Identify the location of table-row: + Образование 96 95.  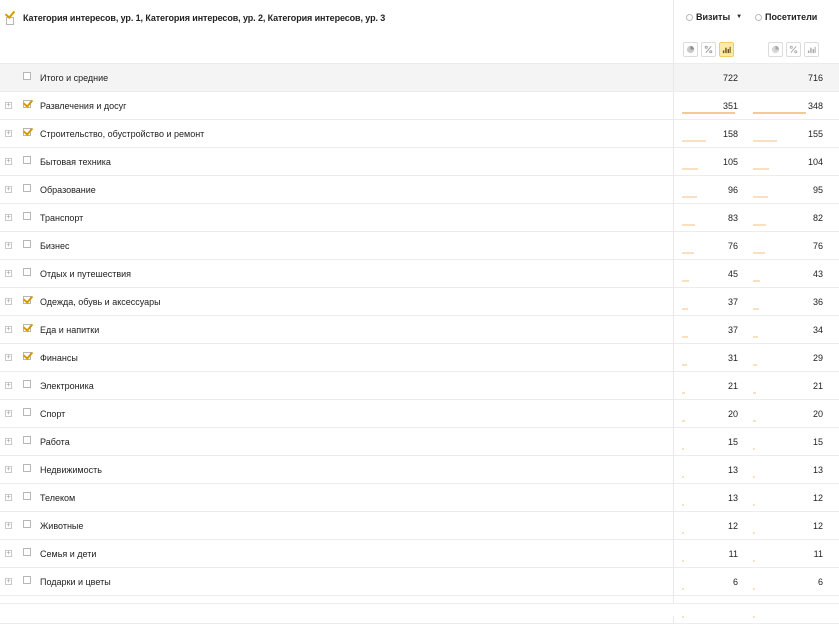
(419, 190).